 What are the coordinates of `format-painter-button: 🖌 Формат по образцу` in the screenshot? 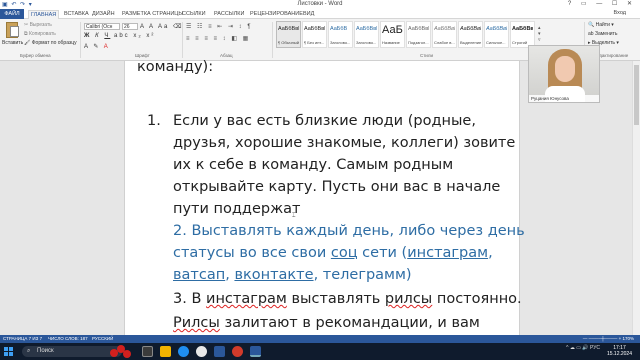 It's located at (50, 43).